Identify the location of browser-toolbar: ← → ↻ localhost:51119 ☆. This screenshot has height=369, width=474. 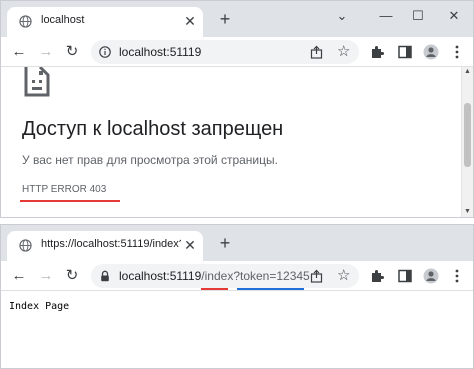
(237, 52).